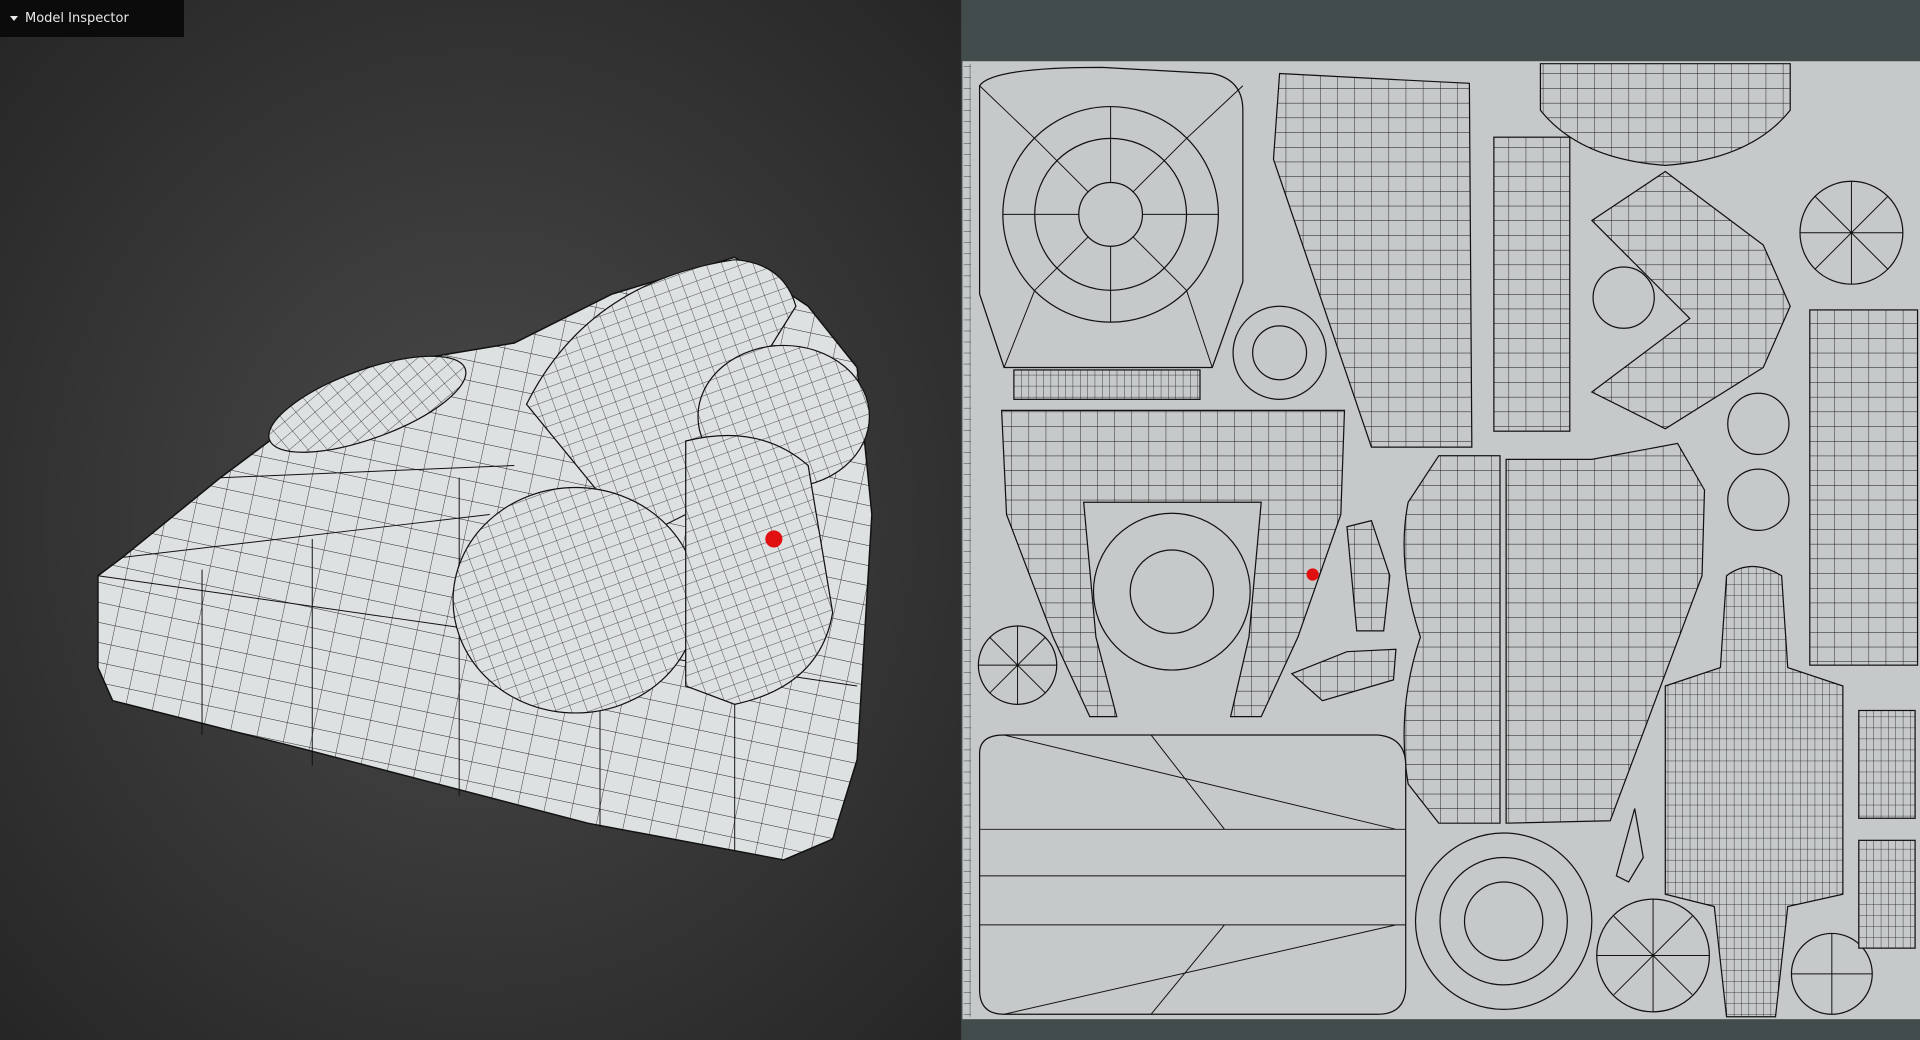 The height and width of the screenshot is (1040, 1920). I want to click on model-inspector-panel-header: Model Inspector, so click(92, 18).